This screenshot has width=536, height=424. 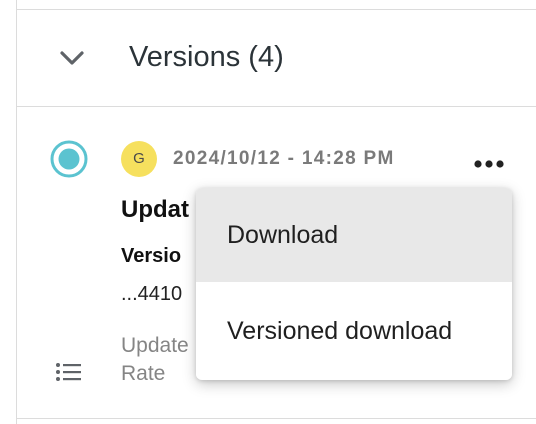 I want to click on menu-item-versioned-download: Versioned download, so click(x=354, y=331).